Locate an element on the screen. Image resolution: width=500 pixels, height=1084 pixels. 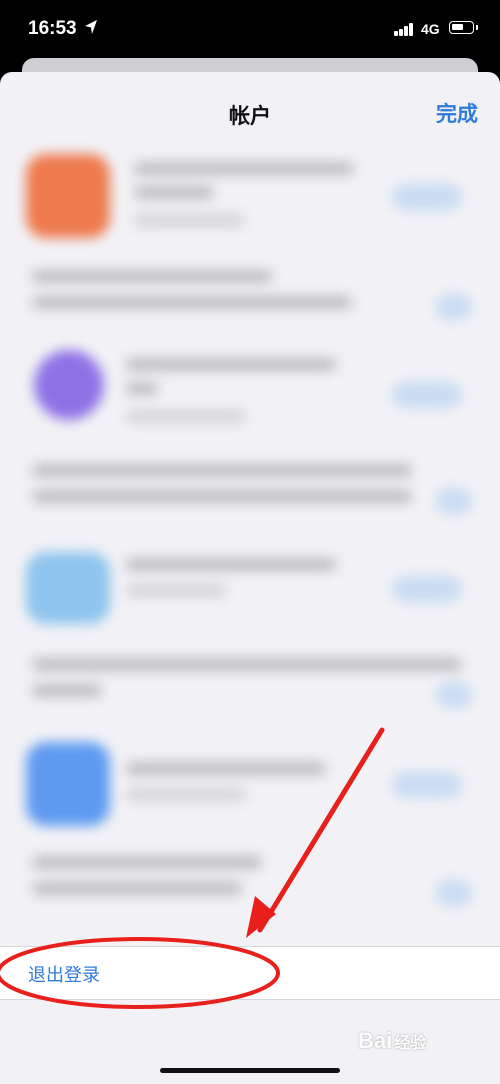
logout-row: 退出登录 is located at coordinates (250, 973).